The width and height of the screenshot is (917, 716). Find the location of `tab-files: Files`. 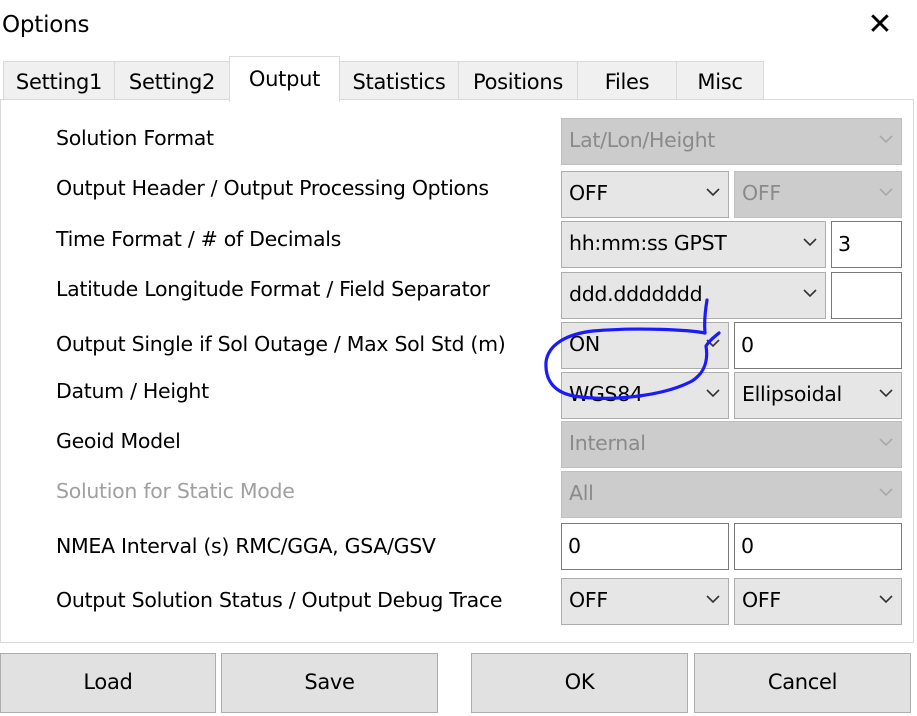

tab-files: Files is located at coordinates (627, 81).